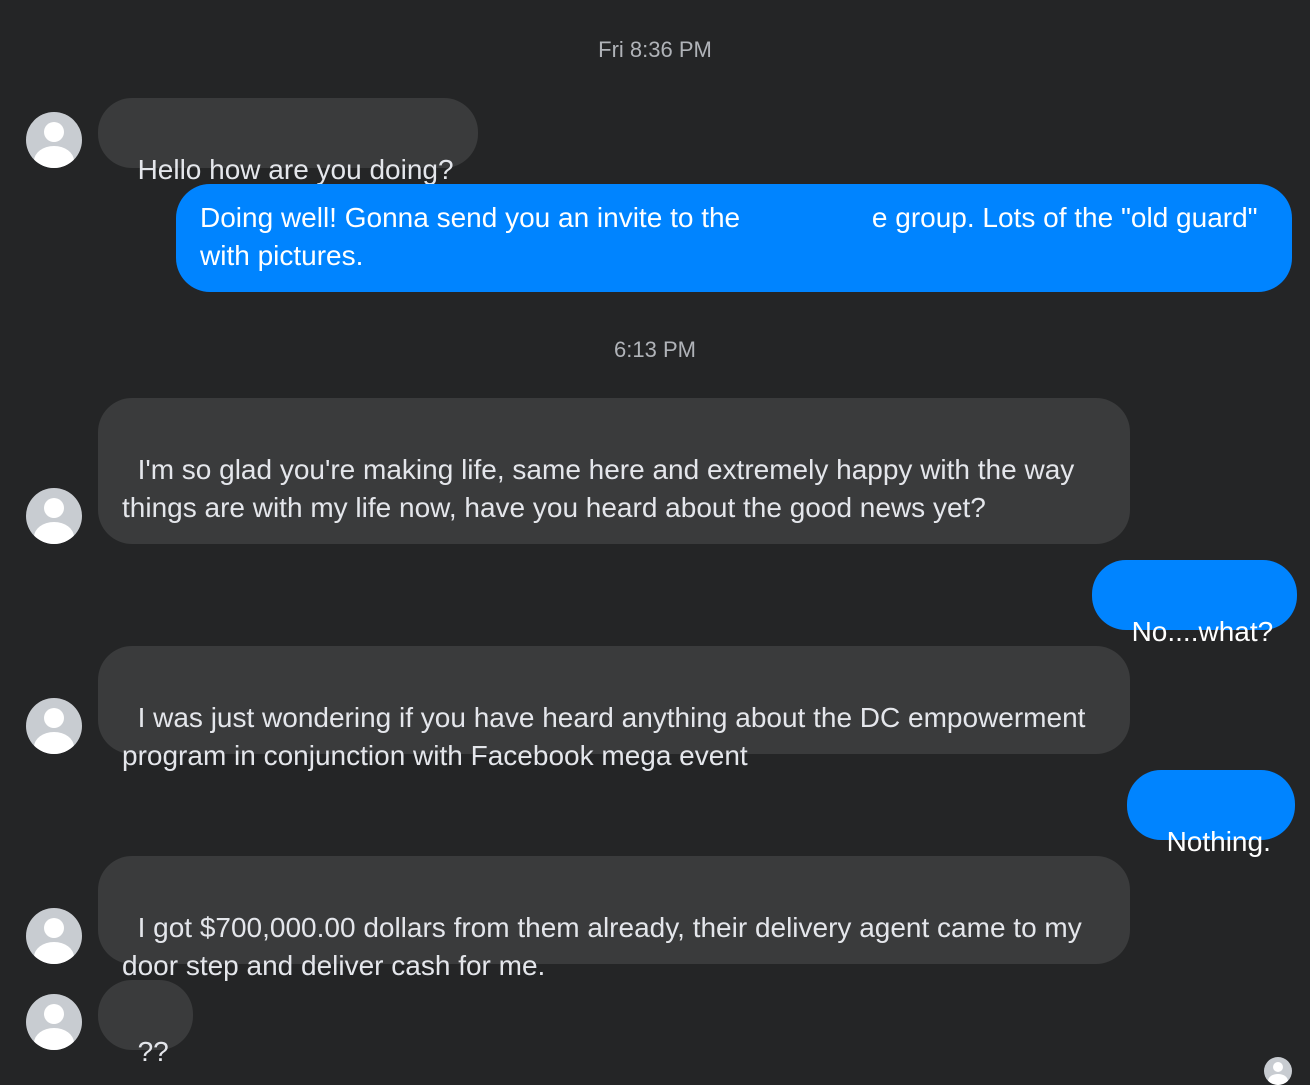  I want to click on message-text: No....what?, so click(1202, 631).